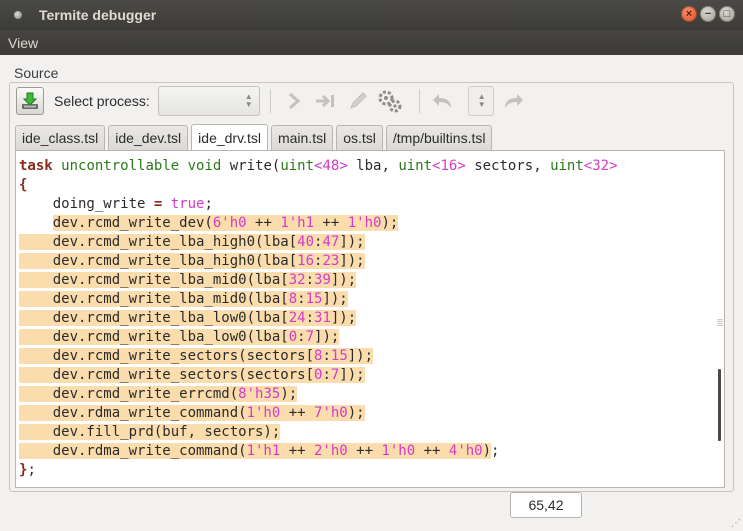  What do you see at coordinates (439, 137) in the screenshot?
I see `tab-builtins: /tmp/builtins.tsl` at bounding box center [439, 137].